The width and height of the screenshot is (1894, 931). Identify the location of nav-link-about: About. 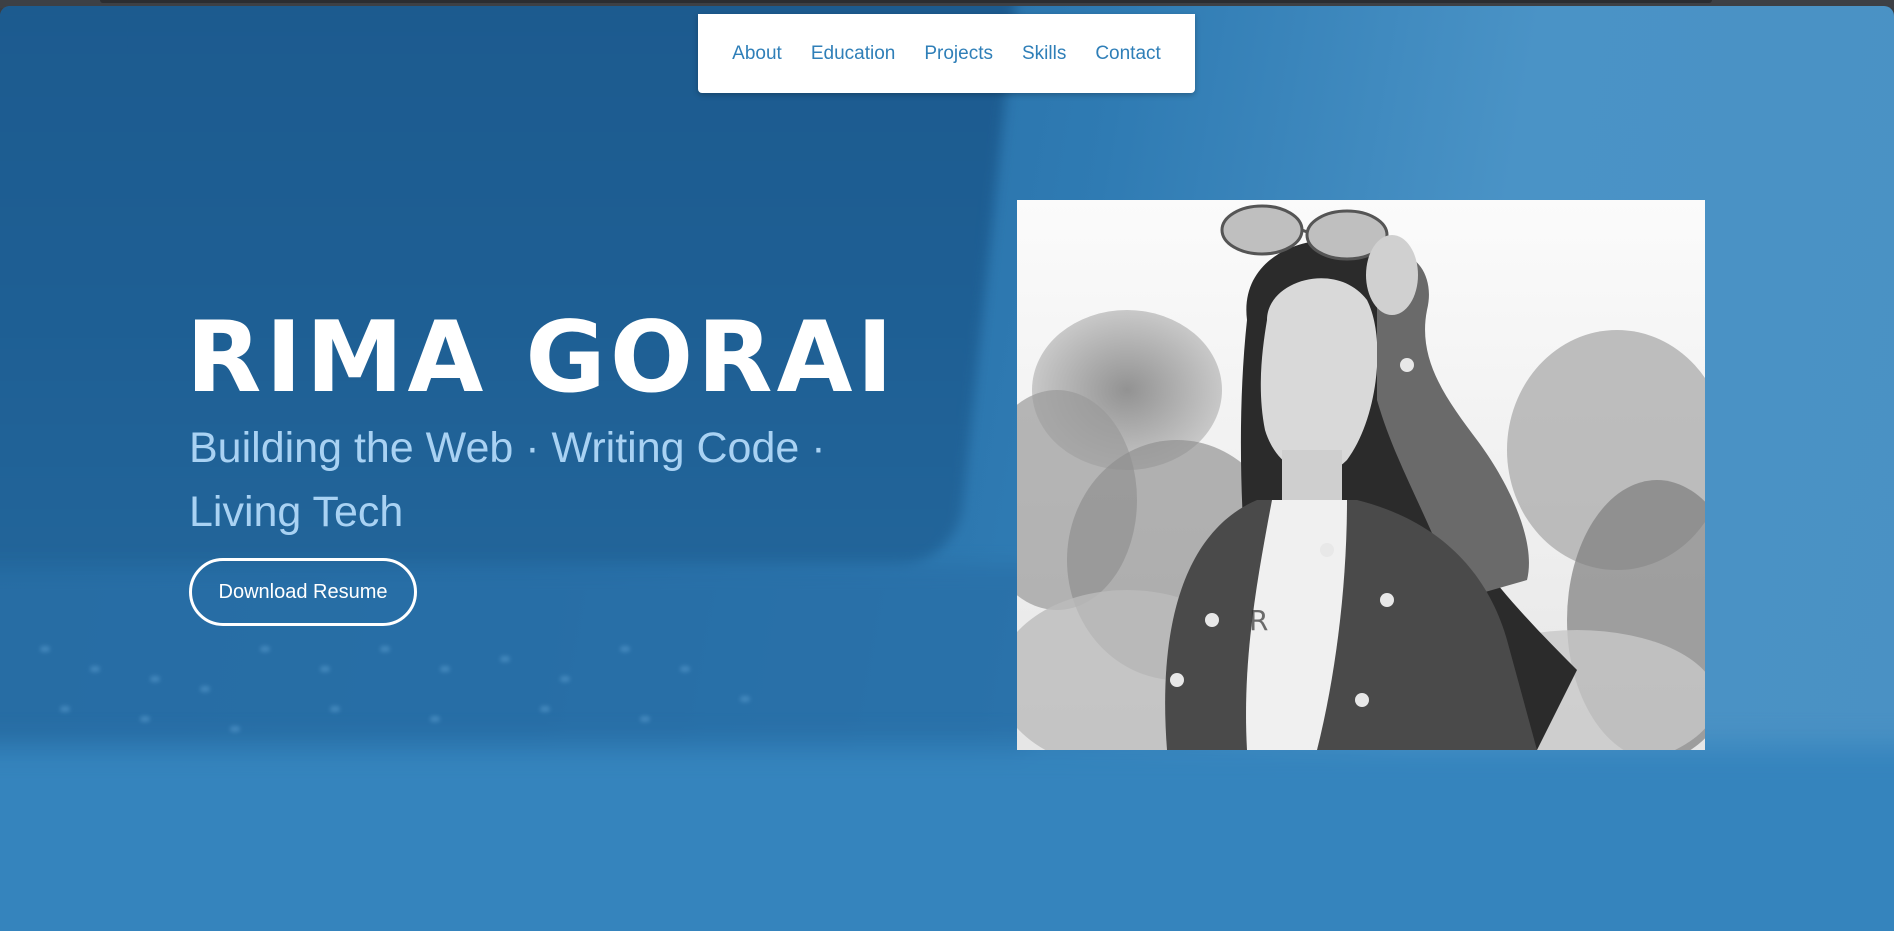
(757, 54).